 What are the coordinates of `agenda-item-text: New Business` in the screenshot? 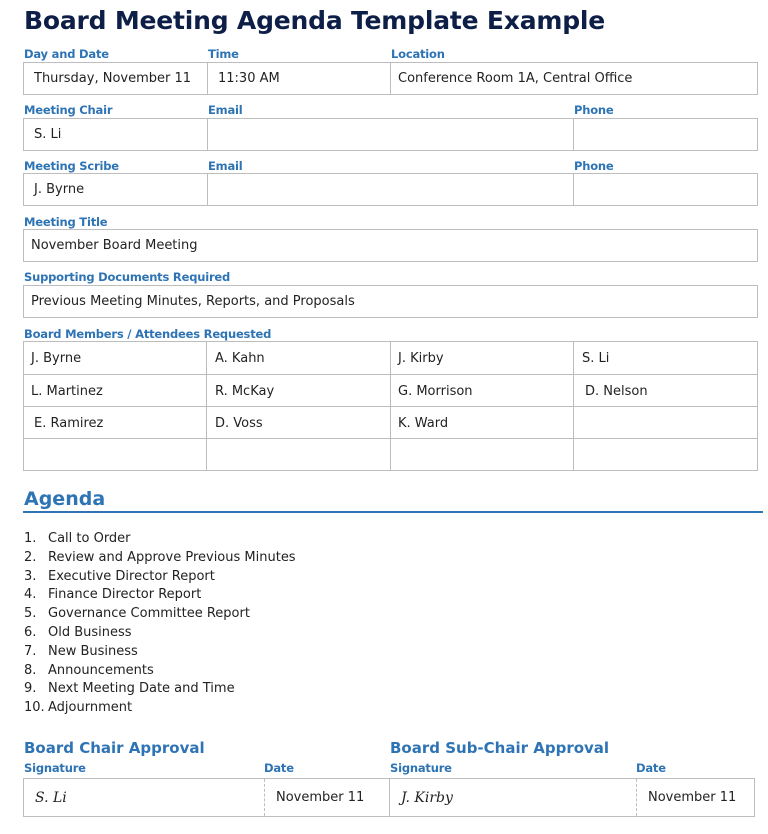 It's located at (93, 651).